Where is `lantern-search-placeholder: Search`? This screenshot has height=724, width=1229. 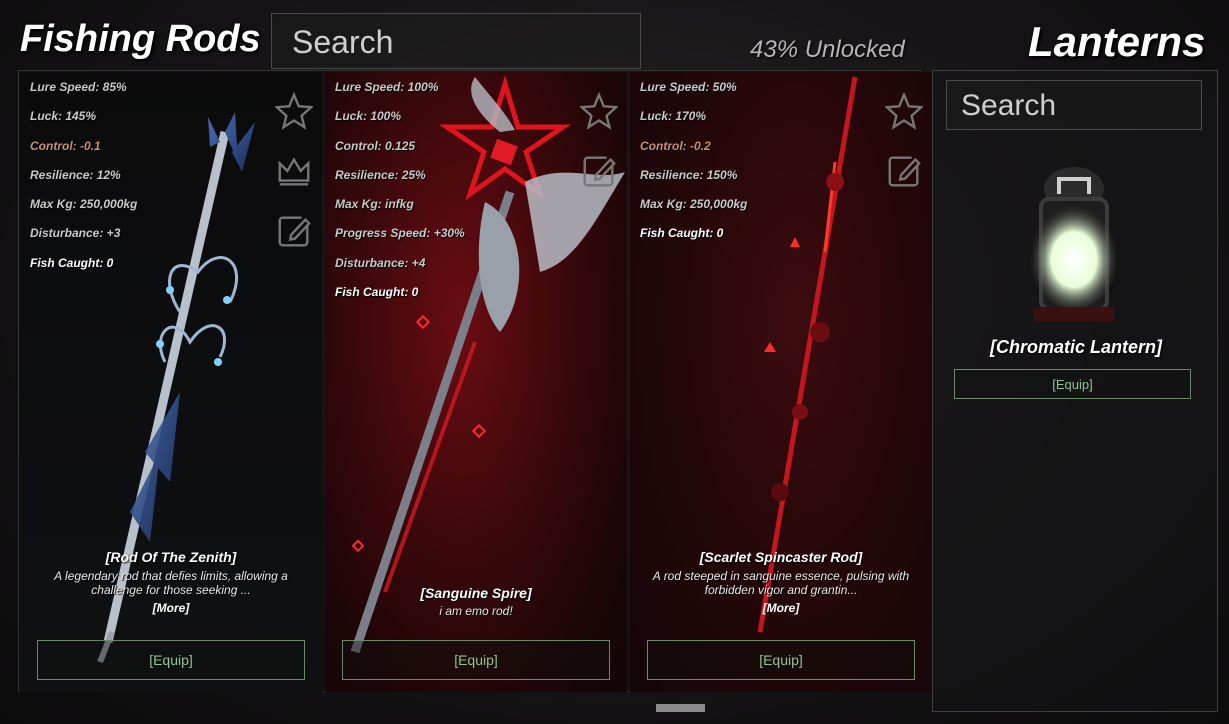 lantern-search-placeholder: Search is located at coordinates (1009, 105).